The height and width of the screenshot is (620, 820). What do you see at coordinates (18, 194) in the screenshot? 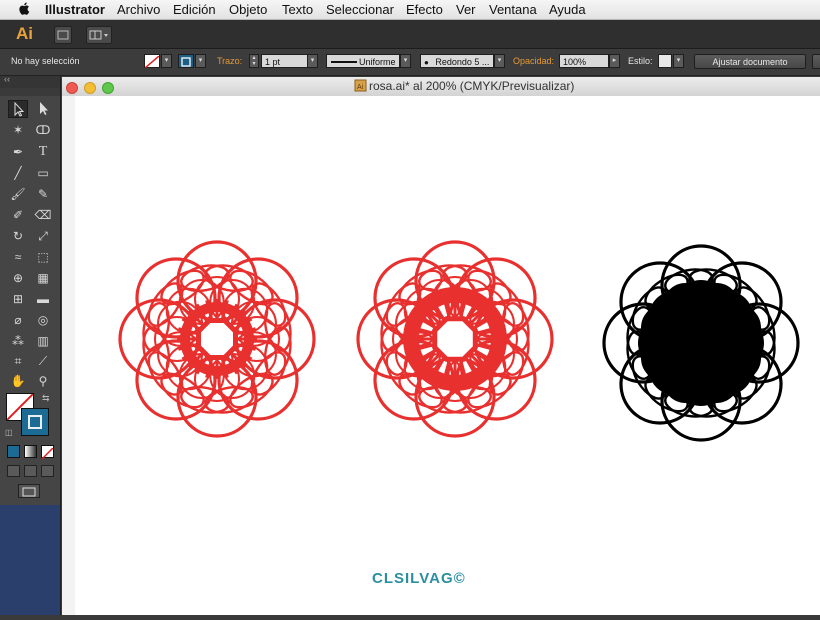
I see `paintbrush-tool-icon: 🖌` at bounding box center [18, 194].